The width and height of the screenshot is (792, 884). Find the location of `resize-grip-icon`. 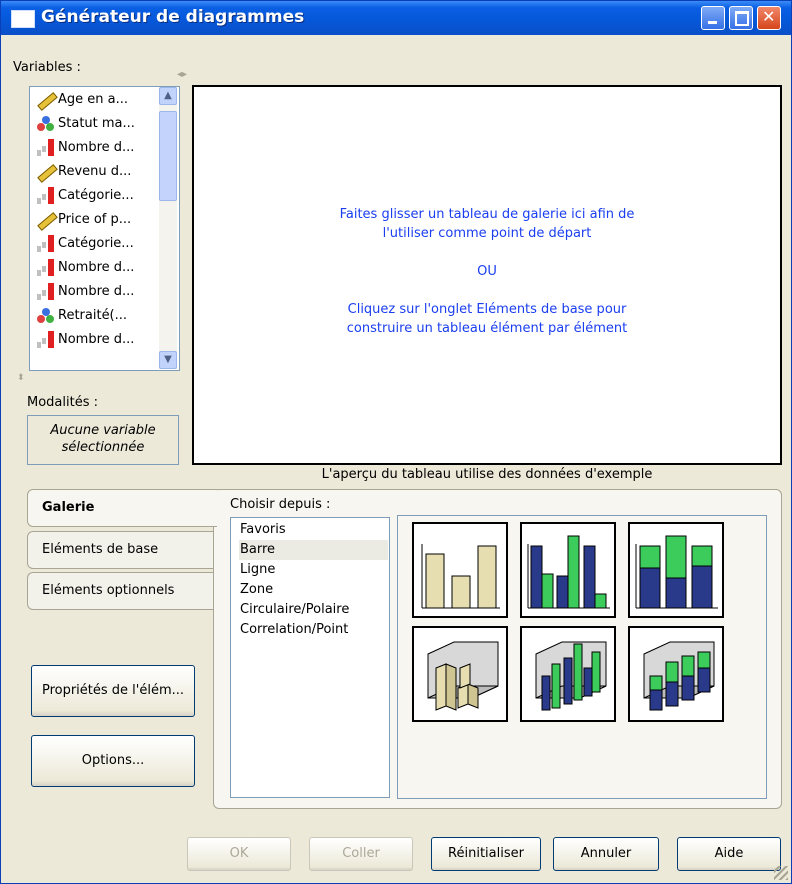

resize-grip-icon is located at coordinates (781, 873).